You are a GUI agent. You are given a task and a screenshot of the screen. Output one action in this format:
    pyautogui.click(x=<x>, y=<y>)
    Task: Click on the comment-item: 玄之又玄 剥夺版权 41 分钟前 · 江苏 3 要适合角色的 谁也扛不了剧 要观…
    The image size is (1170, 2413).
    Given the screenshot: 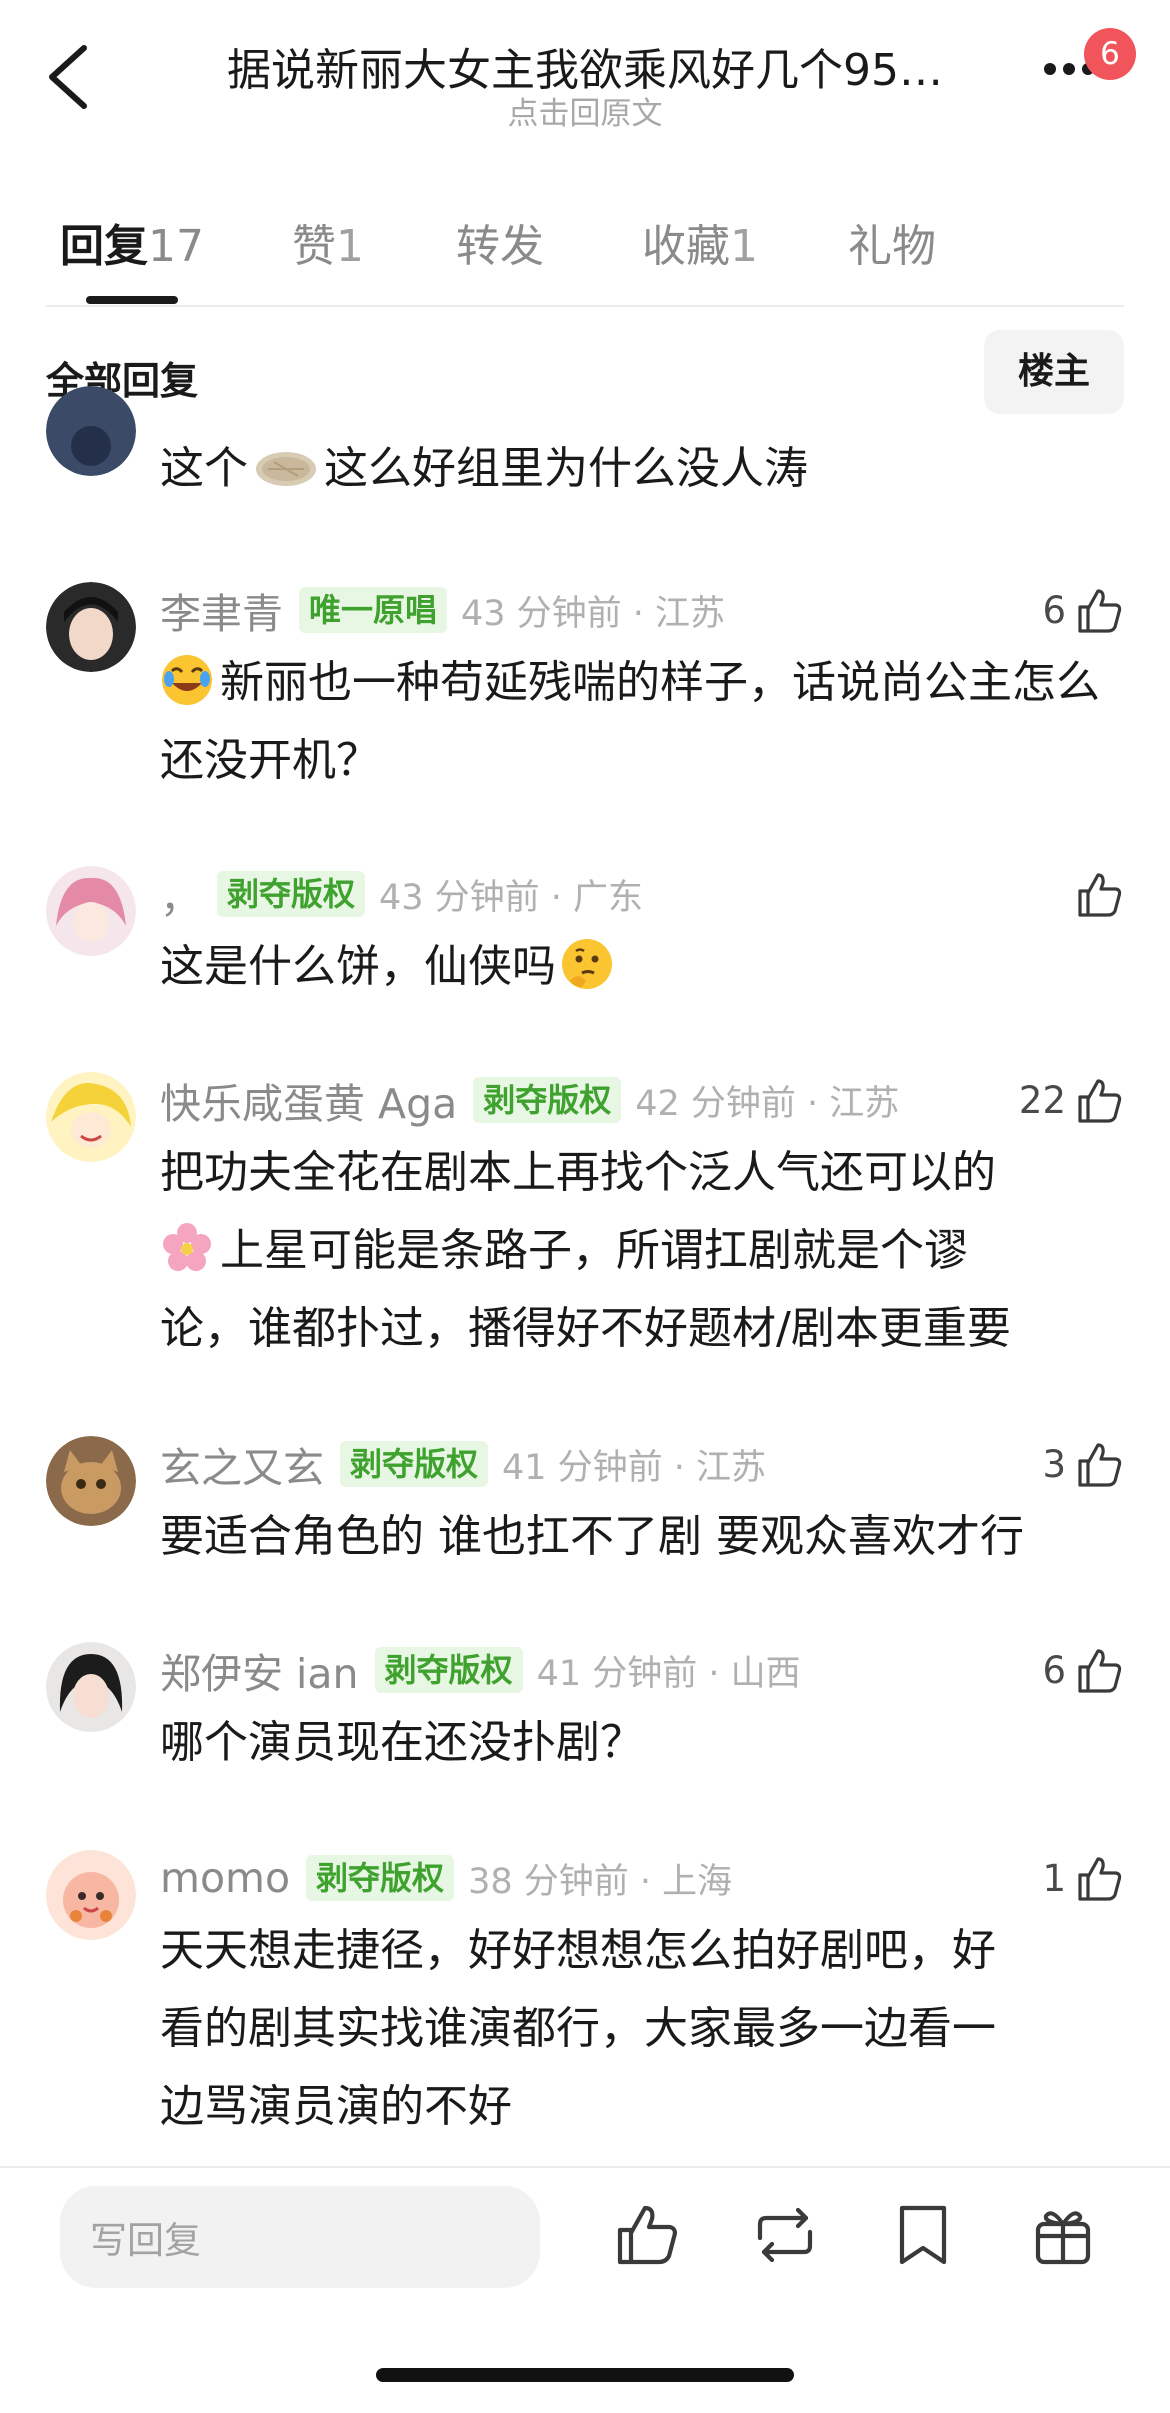 What is the action you would take?
    pyautogui.click(x=585, y=1501)
    